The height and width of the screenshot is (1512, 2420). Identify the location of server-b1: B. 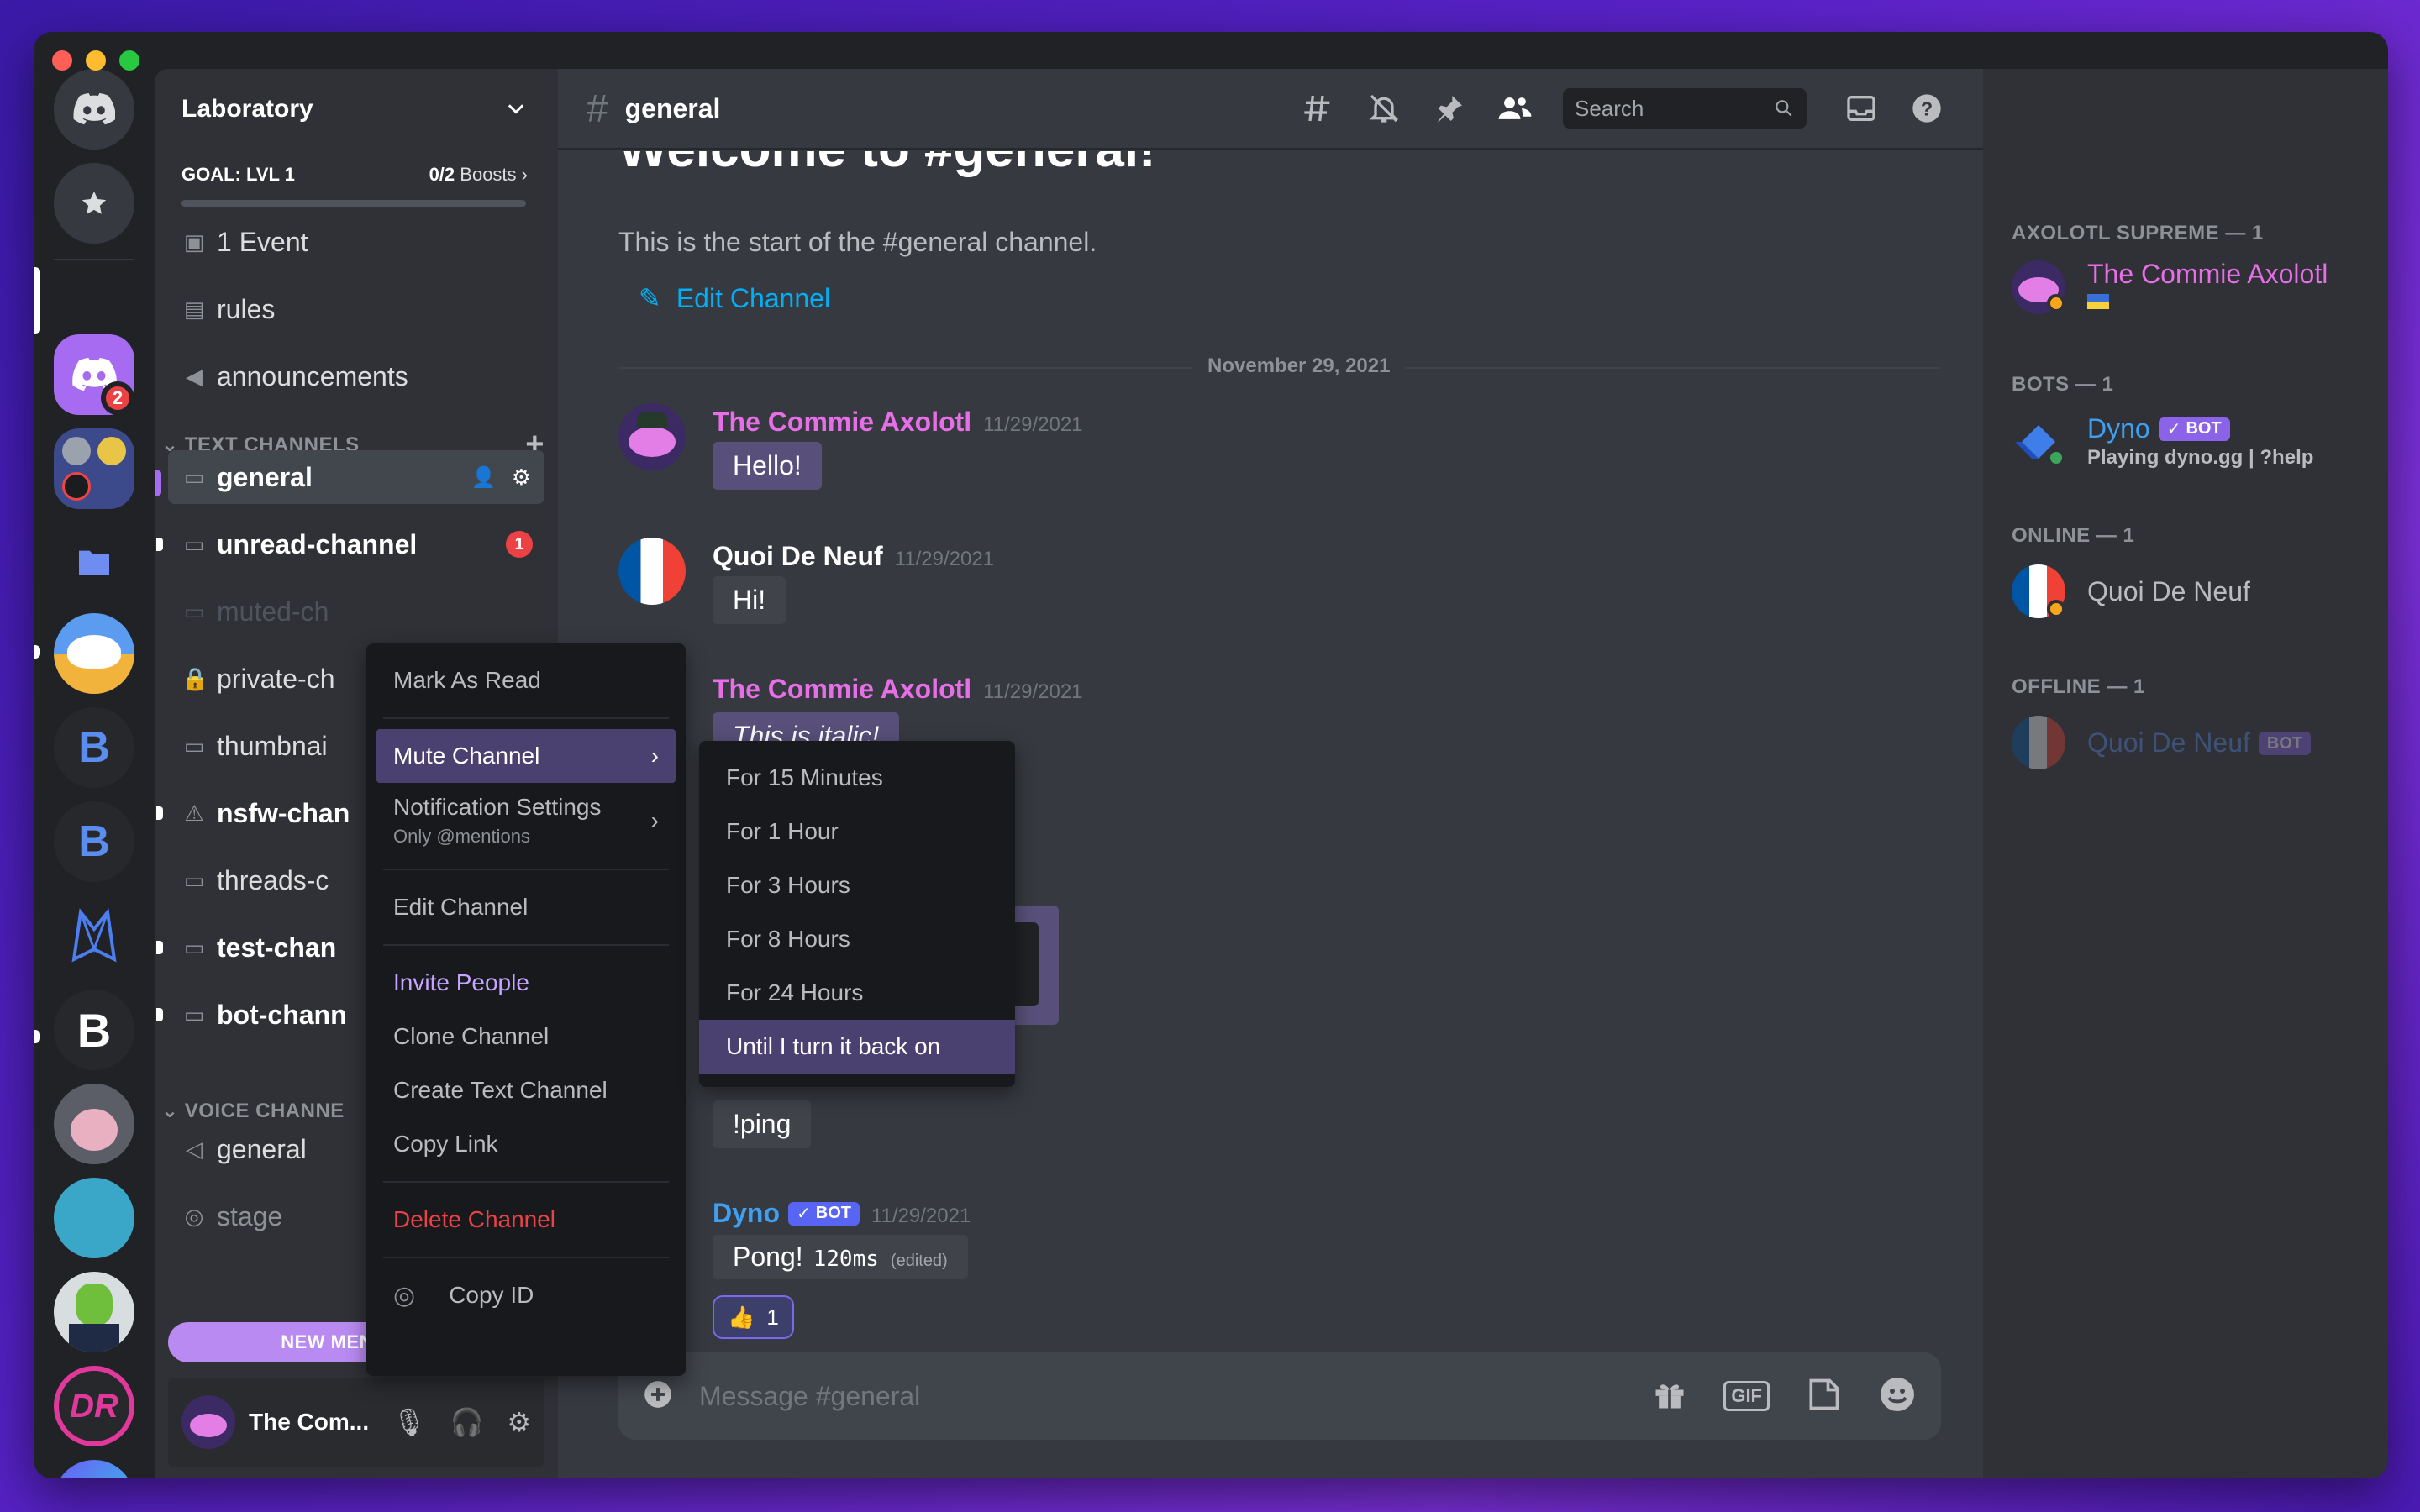
(94, 747).